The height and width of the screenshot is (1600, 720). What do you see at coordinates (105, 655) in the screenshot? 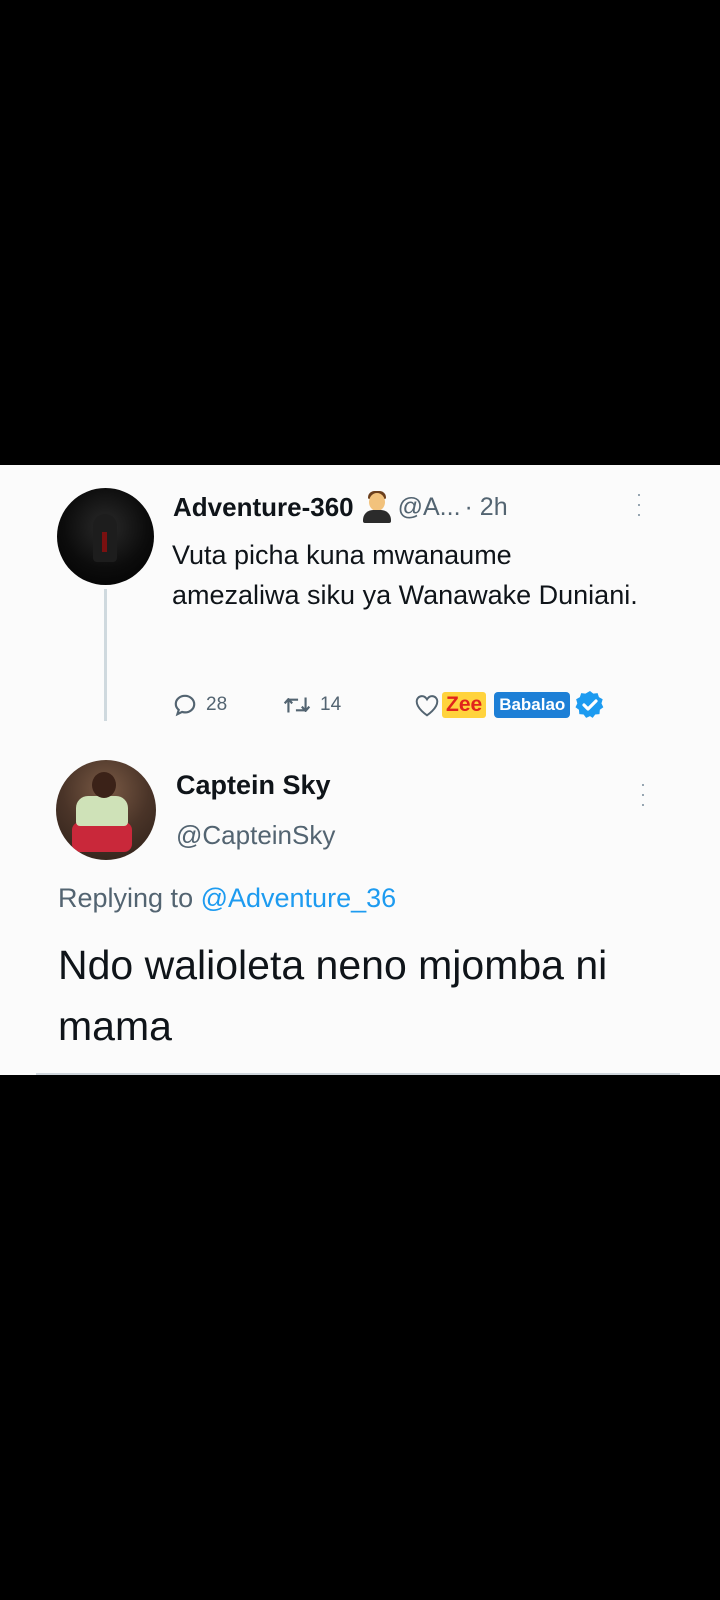
I see `thread-connector-line` at bounding box center [105, 655].